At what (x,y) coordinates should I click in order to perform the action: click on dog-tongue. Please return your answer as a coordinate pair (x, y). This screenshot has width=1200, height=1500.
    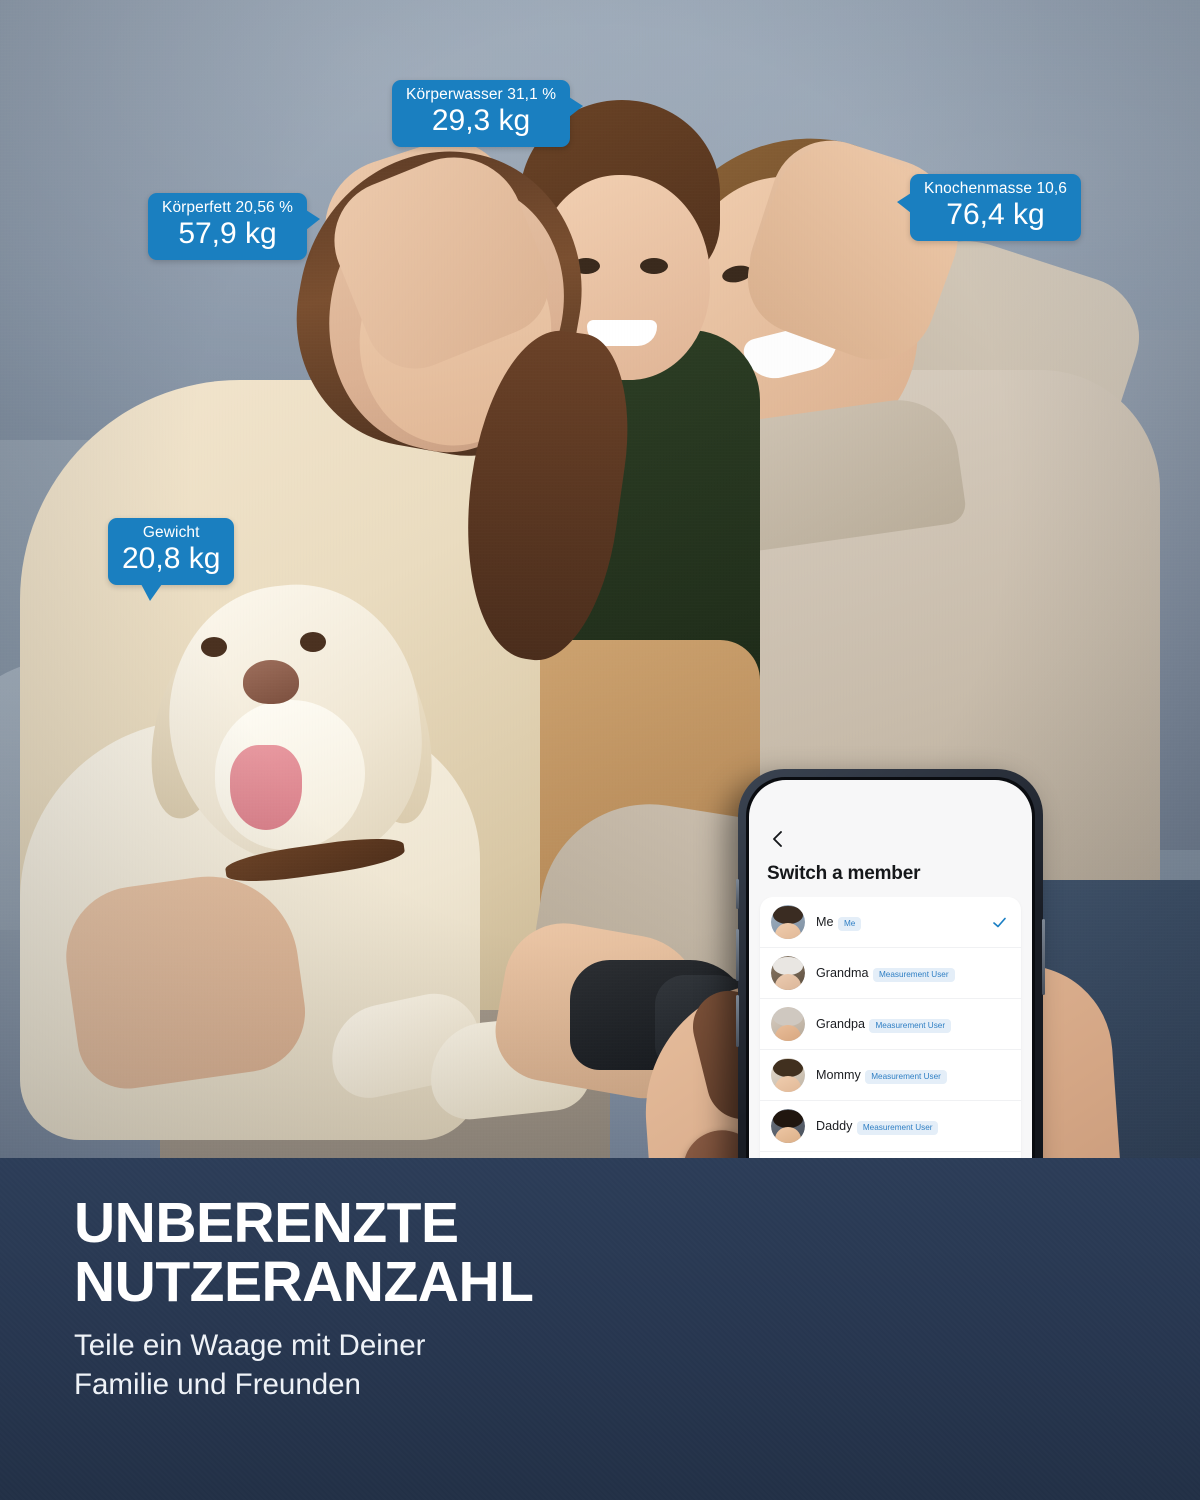
    Looking at the image, I should click on (266, 787).